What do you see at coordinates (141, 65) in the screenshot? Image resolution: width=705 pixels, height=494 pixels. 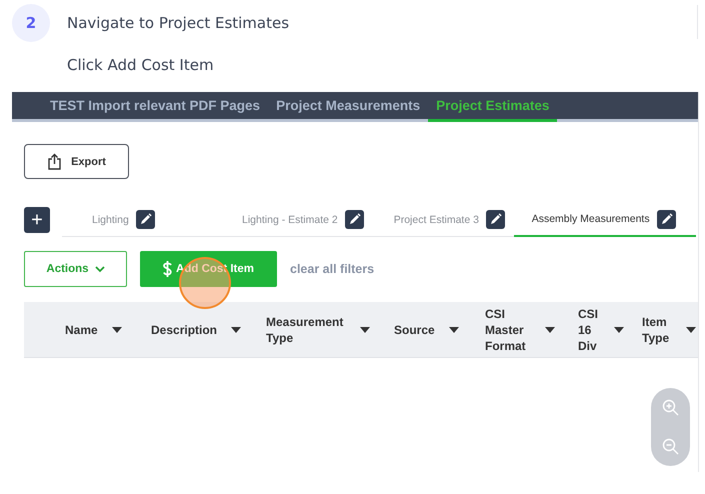 I see `step-instruction: Click Add Cost Item` at bounding box center [141, 65].